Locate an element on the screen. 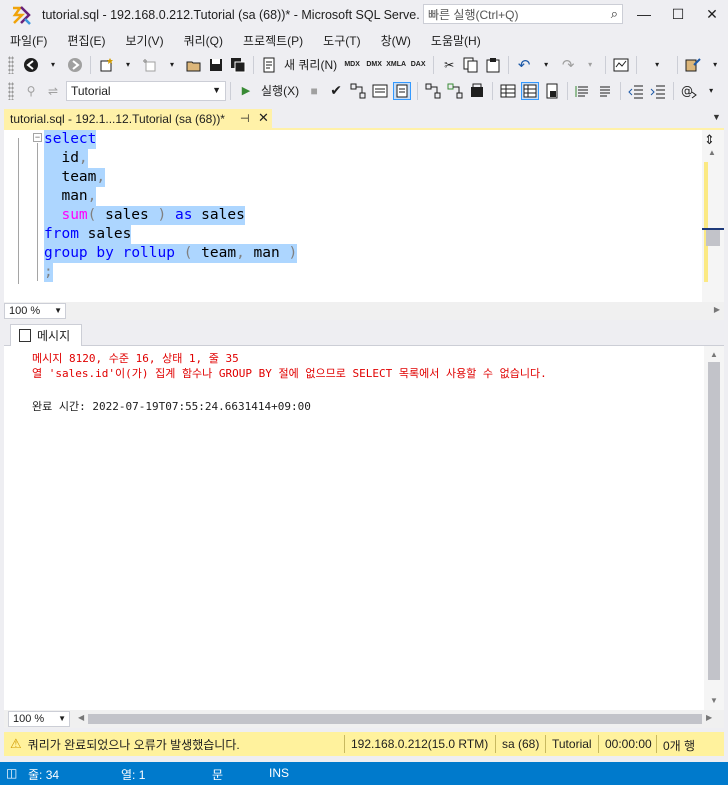 This screenshot has height=785, width=728. pin-icon: ⊣ is located at coordinates (245, 118).